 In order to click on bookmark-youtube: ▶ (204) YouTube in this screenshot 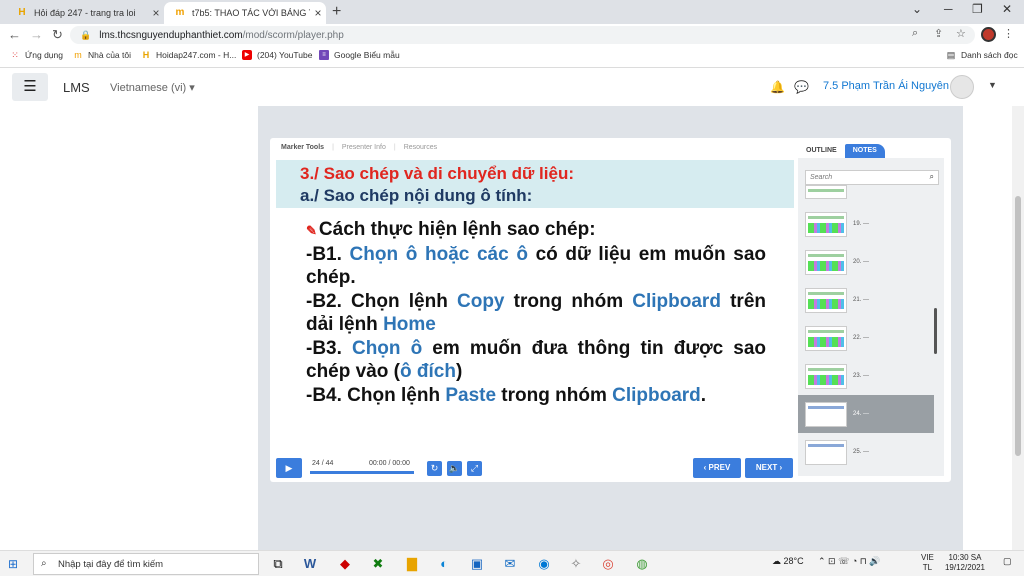, I will do `click(277, 55)`.